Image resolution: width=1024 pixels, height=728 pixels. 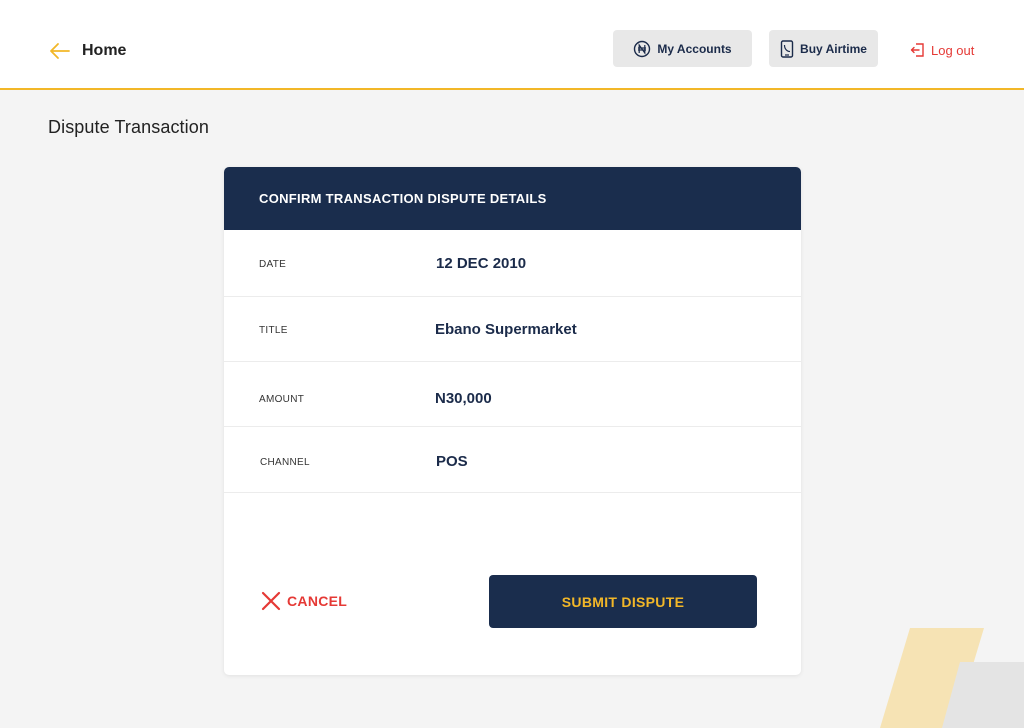 I want to click on detail-row-title: TITLE Ebano Supermarket, so click(x=512, y=329).